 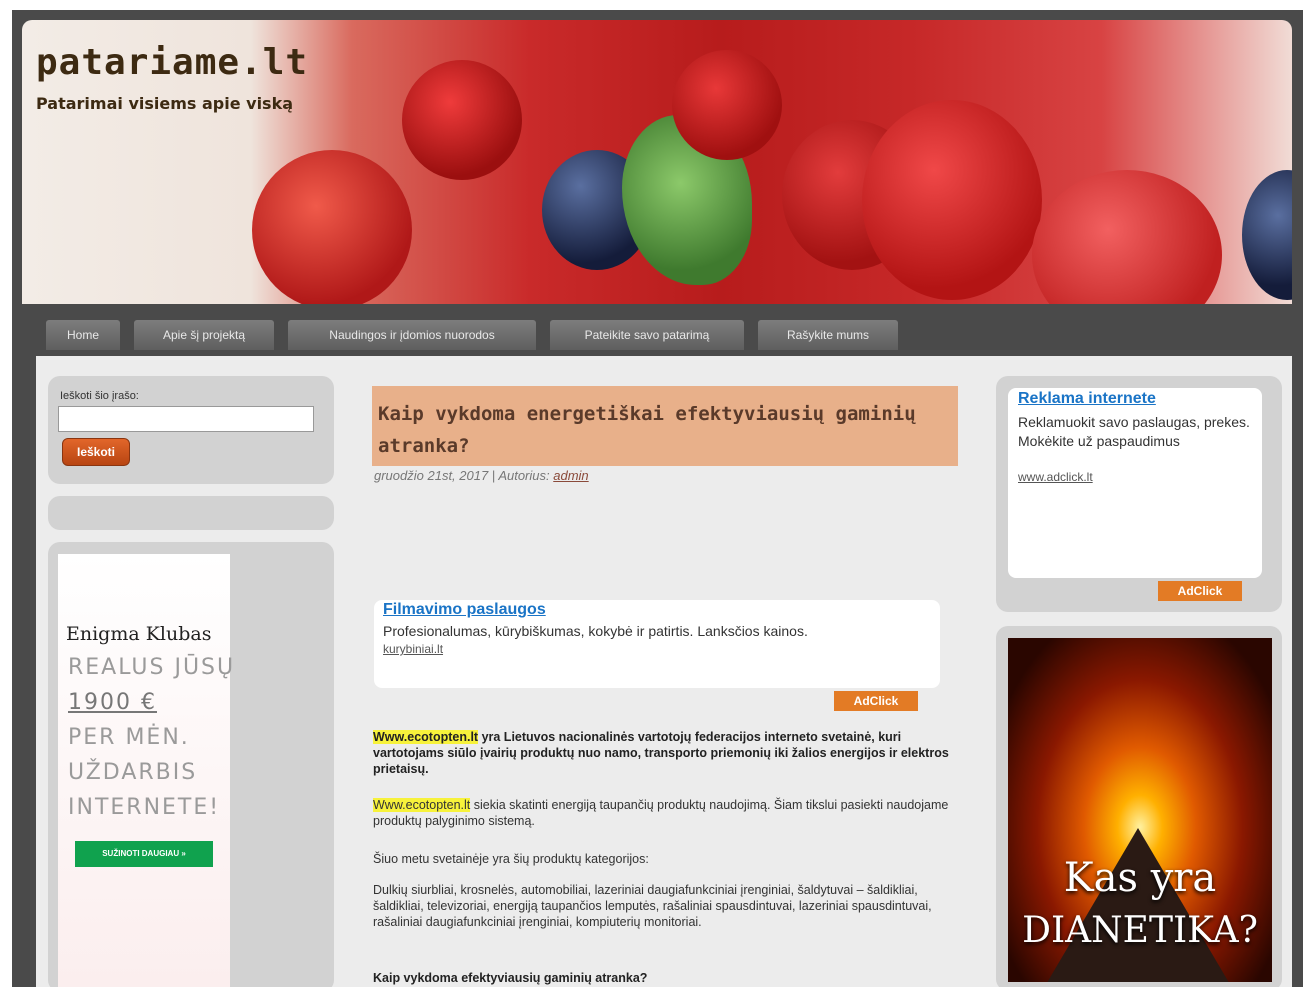 What do you see at coordinates (152, 667) in the screenshot?
I see `ad-line: REALUS JŪSŲ` at bounding box center [152, 667].